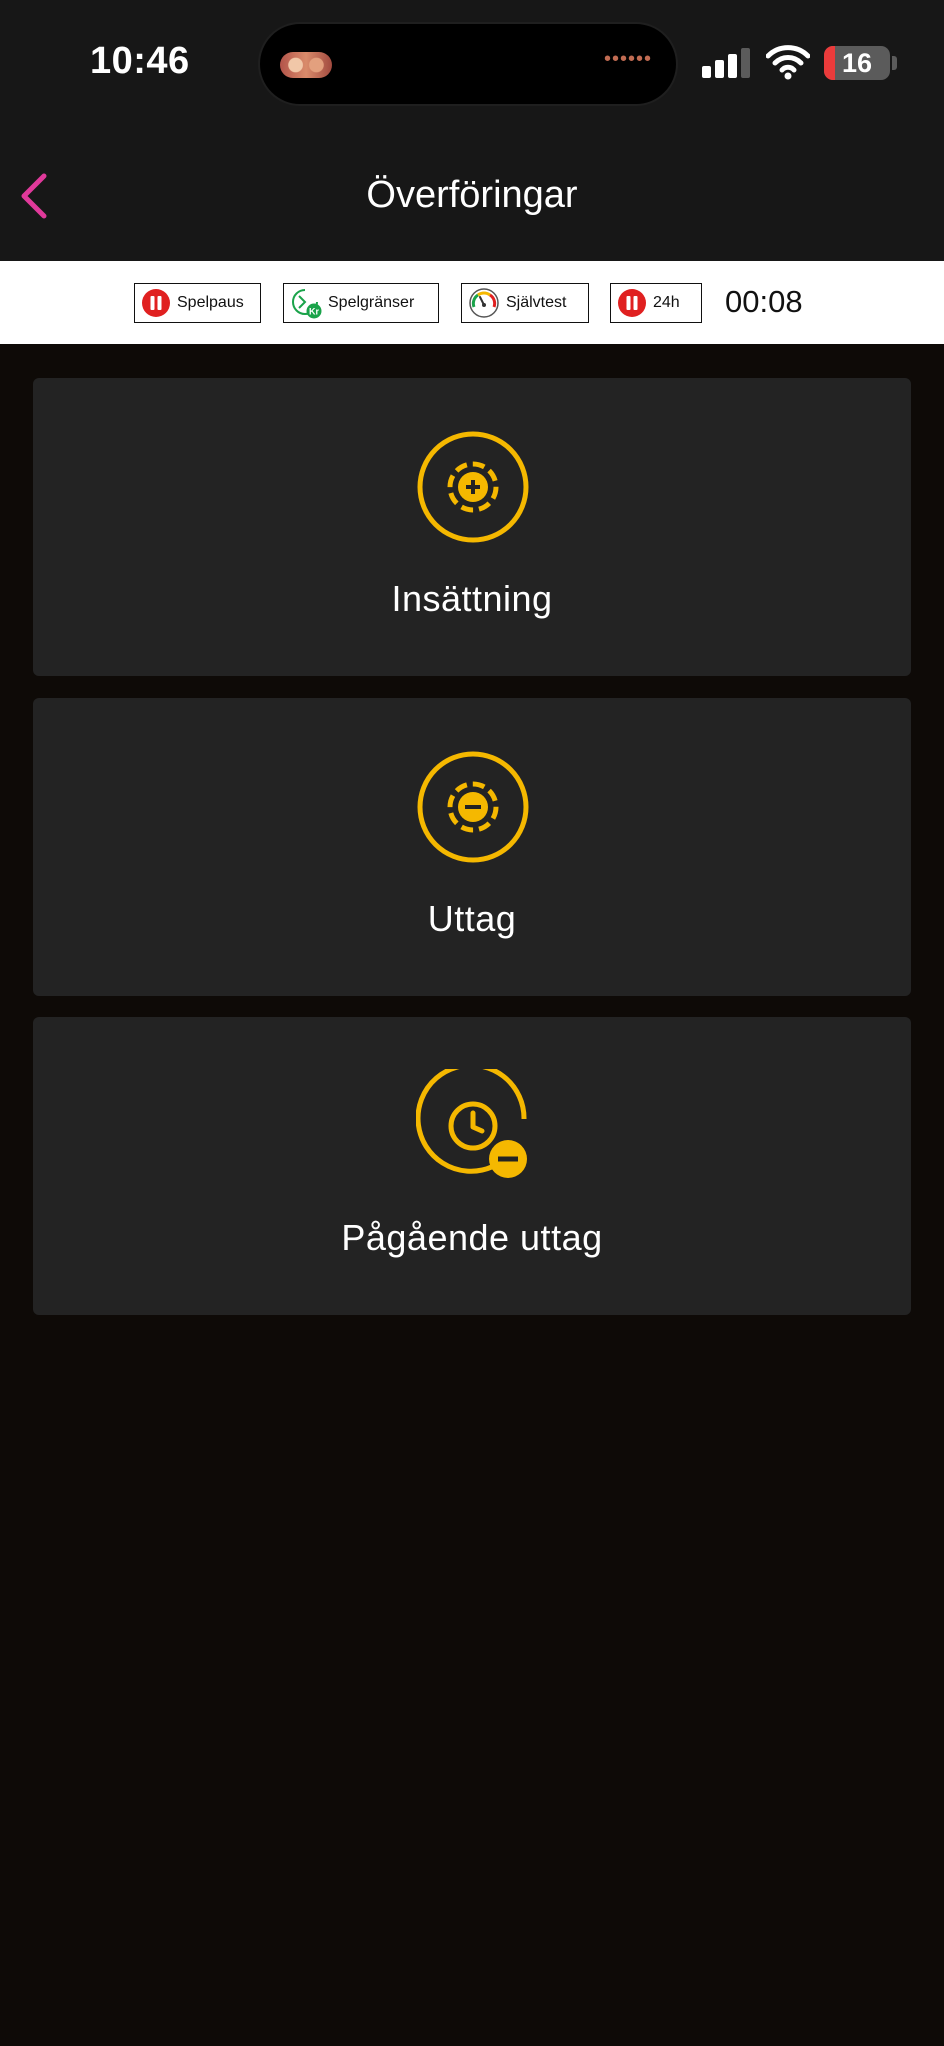 The height and width of the screenshot is (2046, 944). Describe the element at coordinates (472, 1237) in the screenshot. I see `pending-withdrawal-label: Pågående uttag` at that location.